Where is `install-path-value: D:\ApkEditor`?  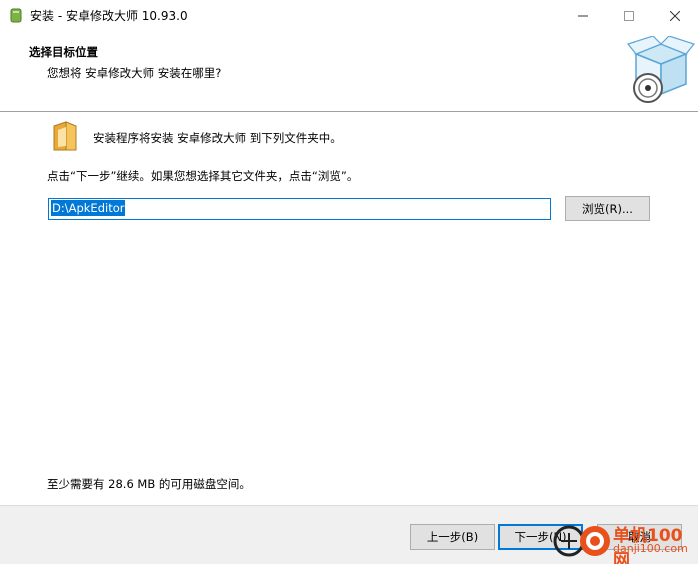 install-path-value: D:\ApkEditor is located at coordinates (88, 208).